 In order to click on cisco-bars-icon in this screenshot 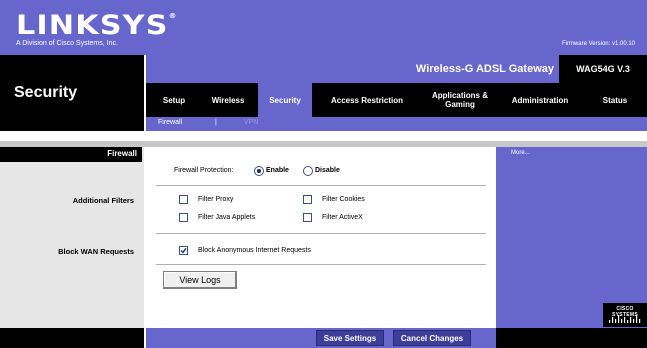, I will do `click(625, 319)`.